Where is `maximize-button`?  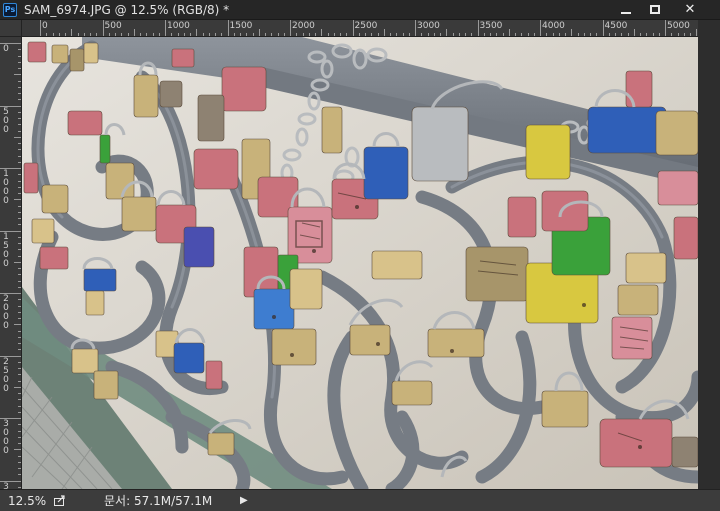 maximize-button is located at coordinates (655, 9).